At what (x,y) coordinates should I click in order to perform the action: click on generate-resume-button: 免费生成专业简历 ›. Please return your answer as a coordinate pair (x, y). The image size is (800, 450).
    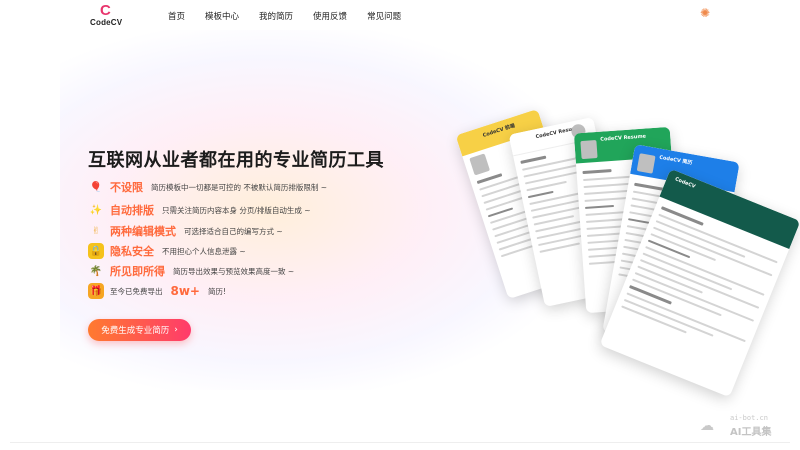
    Looking at the image, I should click on (139, 330).